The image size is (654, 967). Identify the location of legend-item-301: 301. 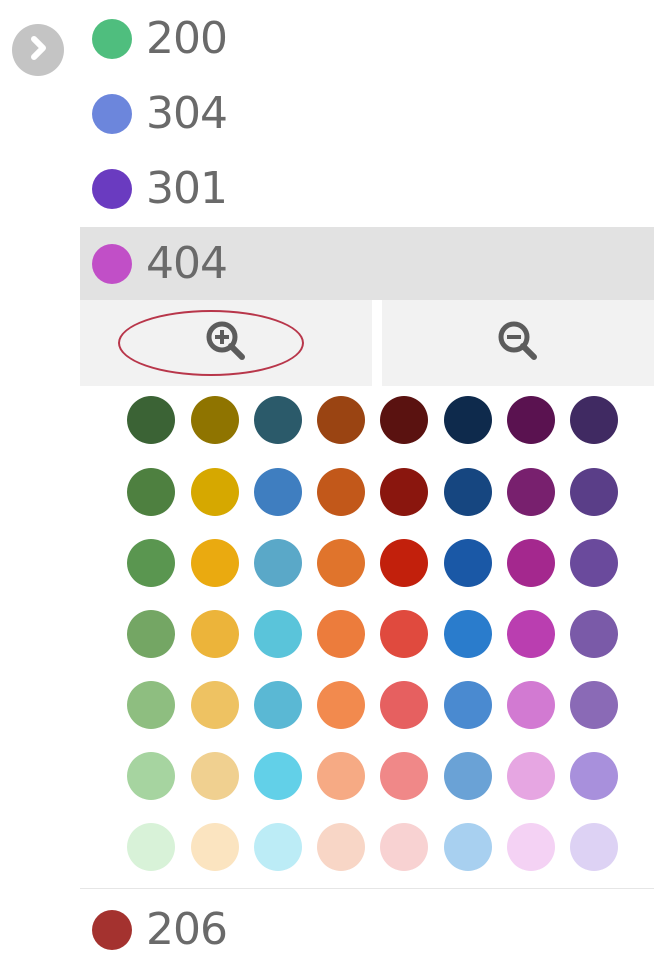
(367, 189).